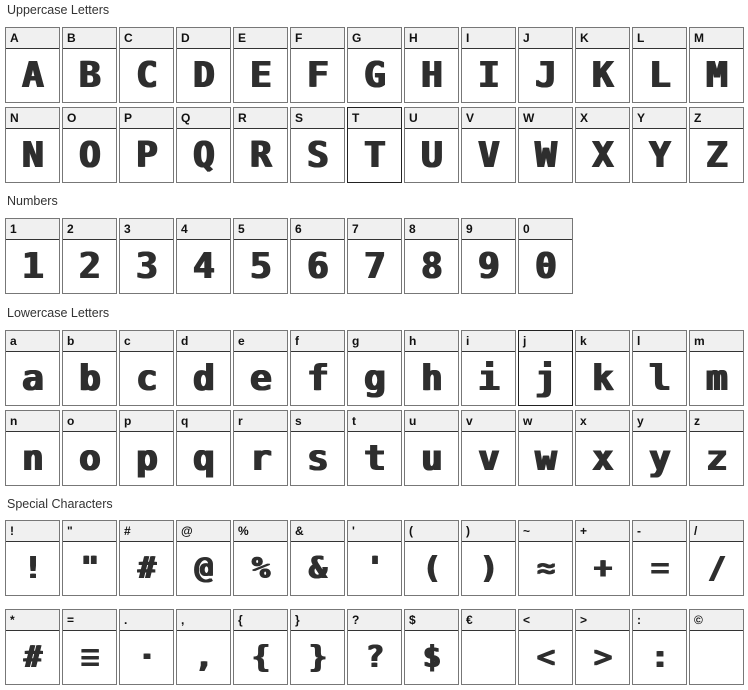 This screenshot has height=690, width=748. I want to click on character-cell: 88, so click(431, 256).